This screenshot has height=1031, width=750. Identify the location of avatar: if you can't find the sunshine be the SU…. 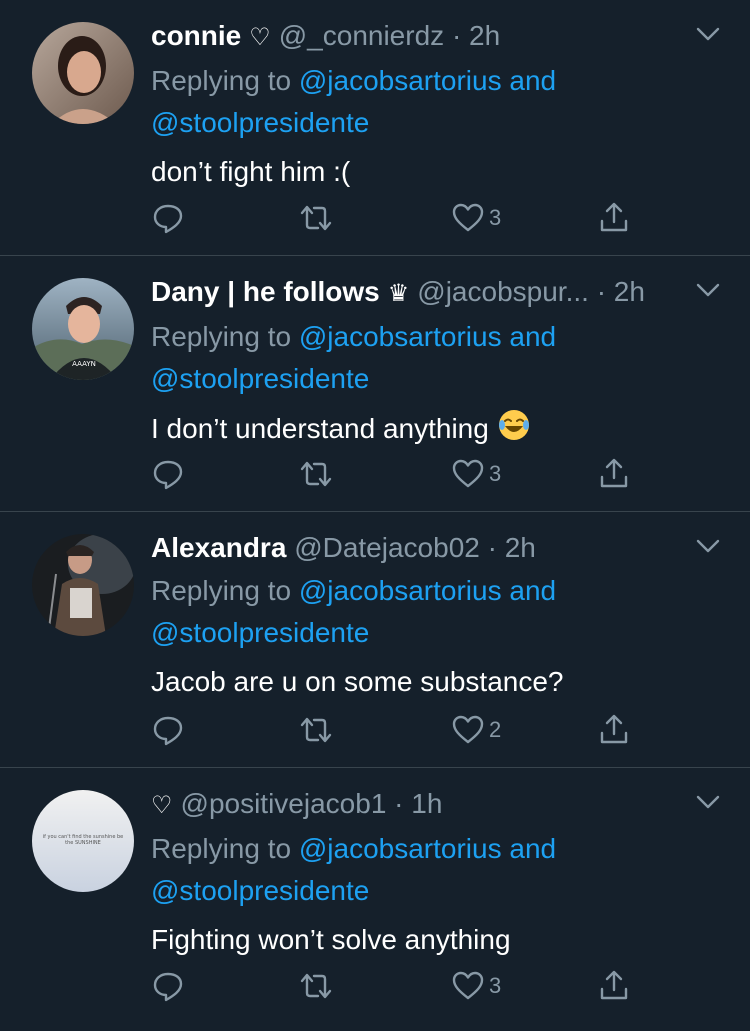
(83, 841).